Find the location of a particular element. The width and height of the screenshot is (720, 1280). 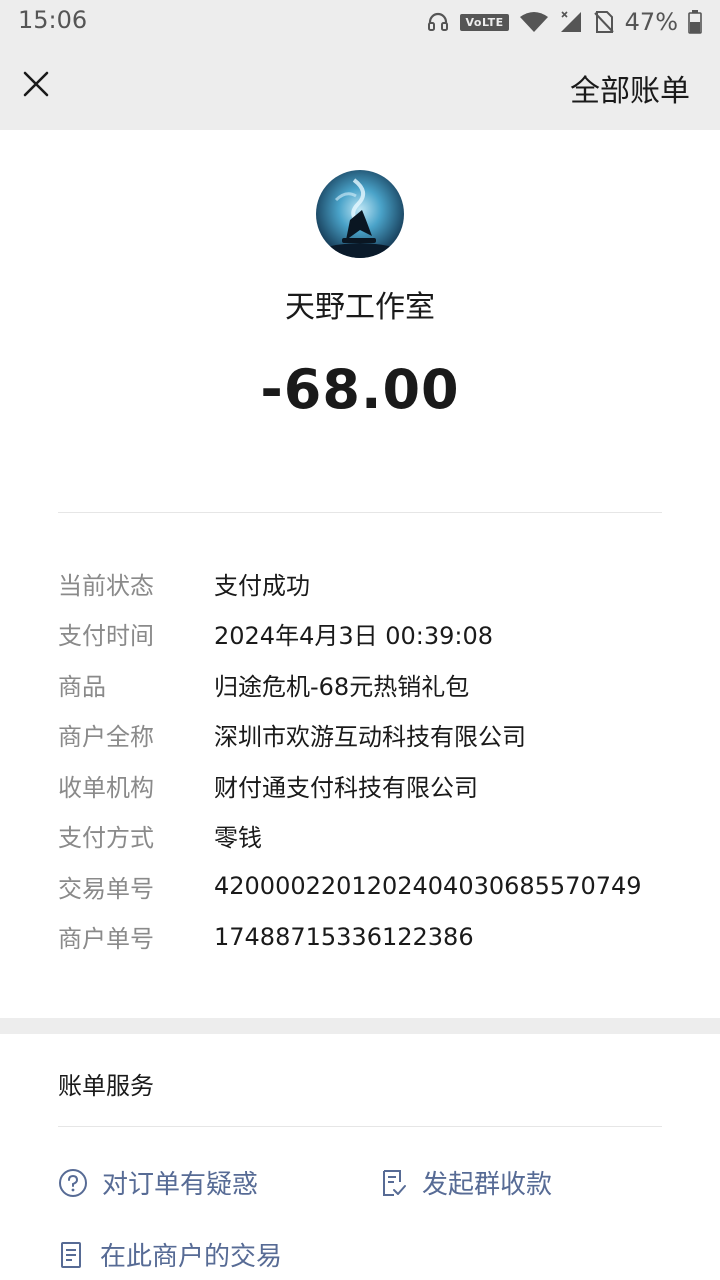

detail-value: 深圳市欢游互动科技有限公司 is located at coordinates (370, 737).